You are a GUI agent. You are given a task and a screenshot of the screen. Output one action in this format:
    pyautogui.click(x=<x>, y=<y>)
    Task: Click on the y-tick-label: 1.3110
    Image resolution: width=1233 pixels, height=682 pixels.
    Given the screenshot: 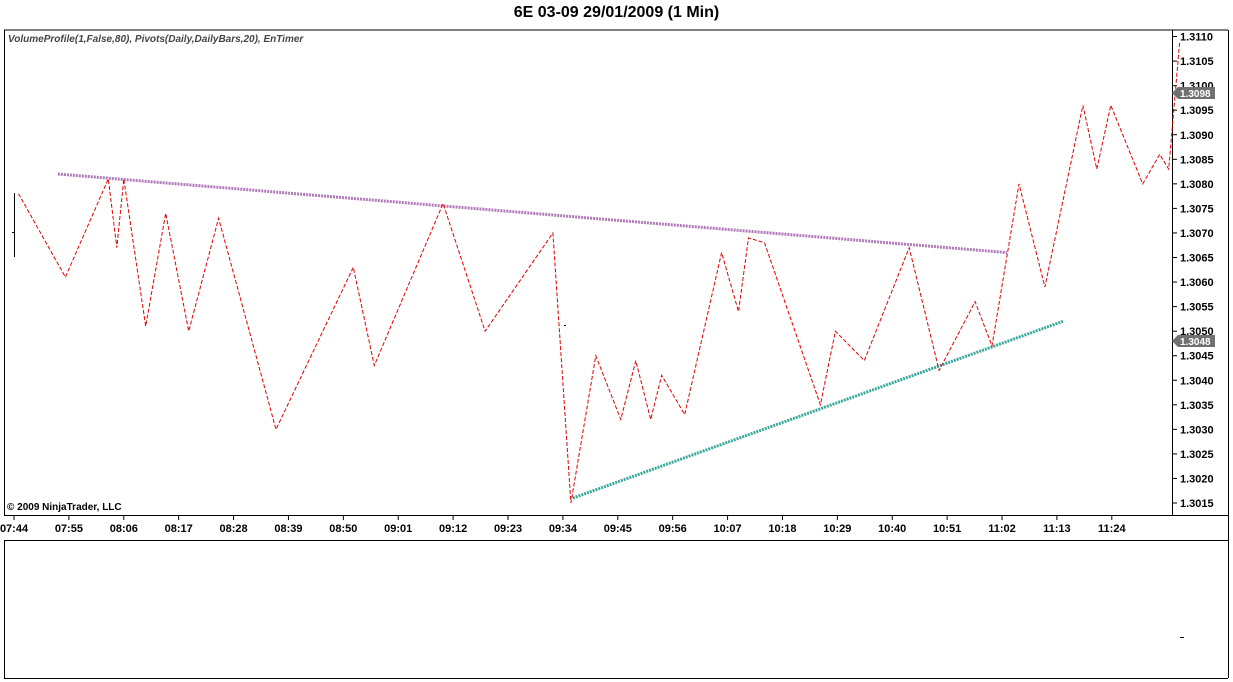 What is the action you would take?
    pyautogui.click(x=1196, y=38)
    